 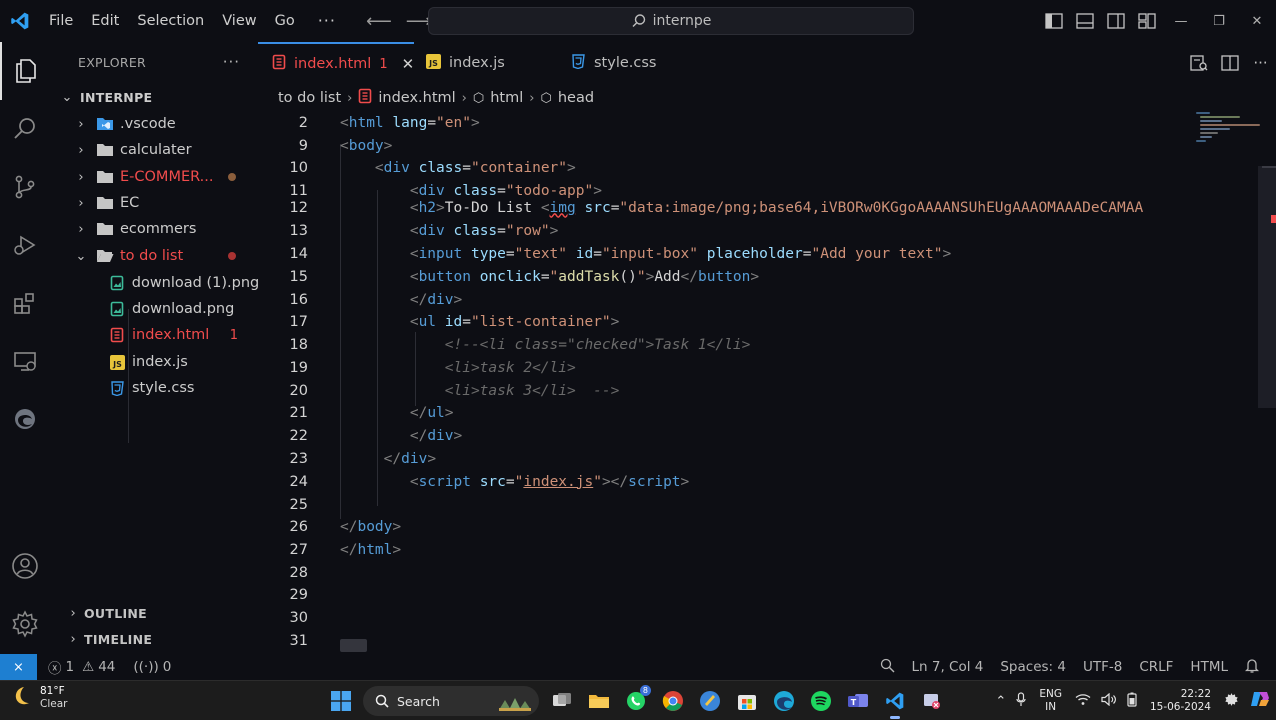 I want to click on source-control-icon, so click(x=25, y=187).